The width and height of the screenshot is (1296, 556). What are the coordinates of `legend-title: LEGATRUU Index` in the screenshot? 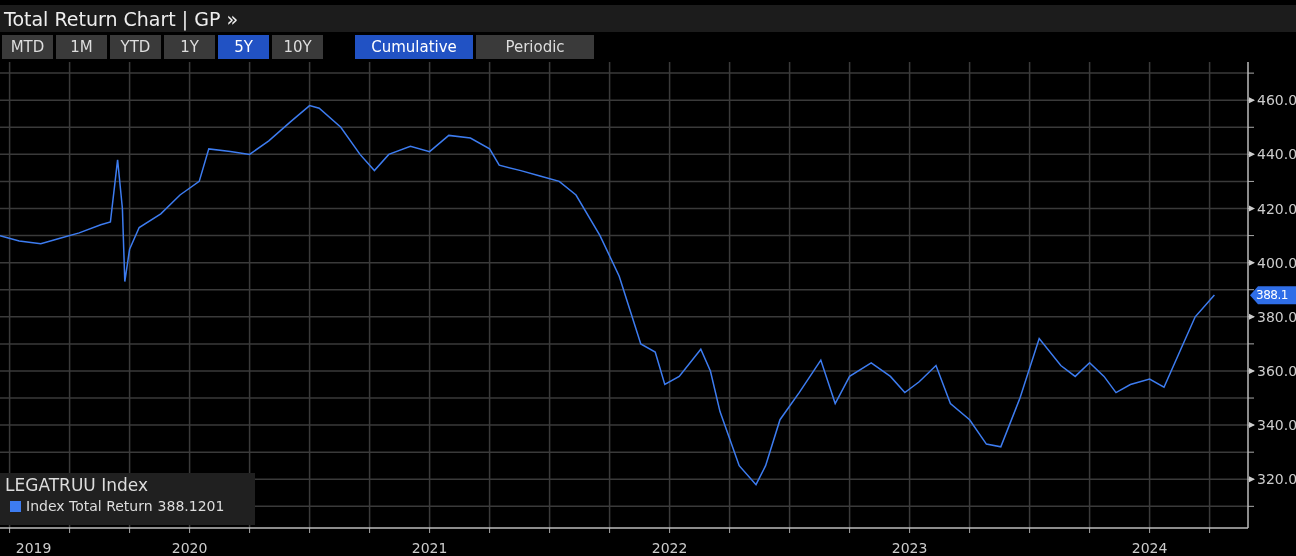 It's located at (77, 485).